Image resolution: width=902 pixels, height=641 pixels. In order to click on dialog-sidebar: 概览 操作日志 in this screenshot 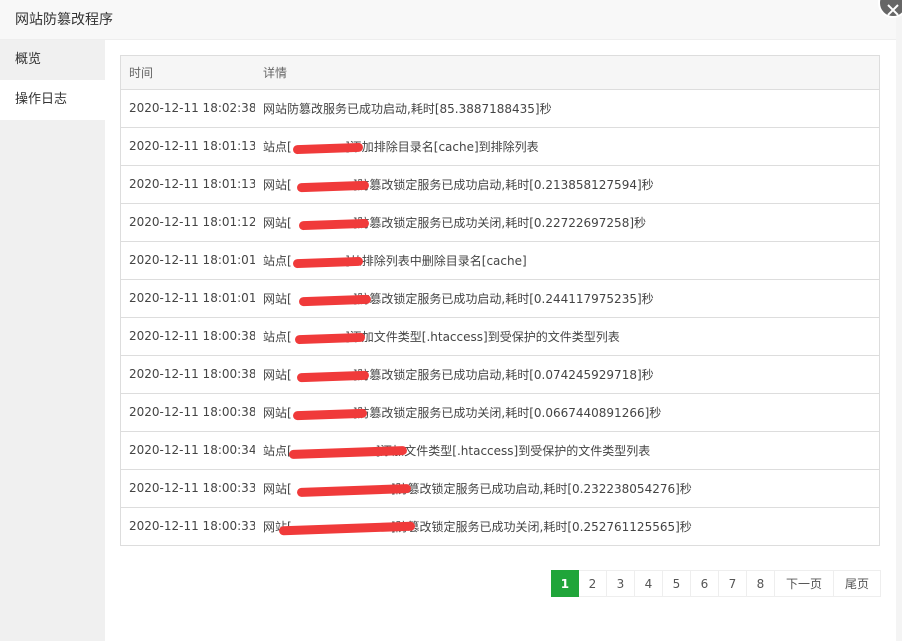, I will do `click(52, 340)`.